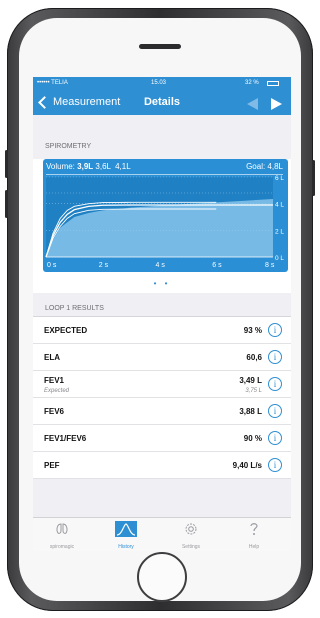 The width and height of the screenshot is (320, 618). What do you see at coordinates (162, 384) in the screenshot?
I see `result-row: FEV1 Expected 3,49 L 3,75 L i` at bounding box center [162, 384].